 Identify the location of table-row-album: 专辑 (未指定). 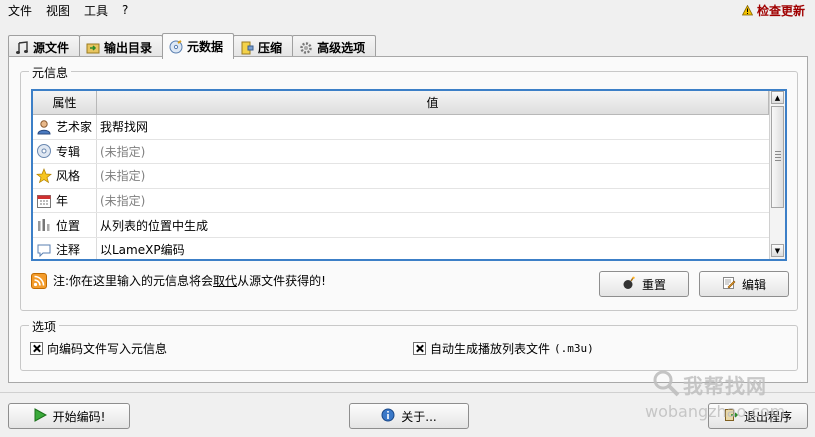
(401, 152).